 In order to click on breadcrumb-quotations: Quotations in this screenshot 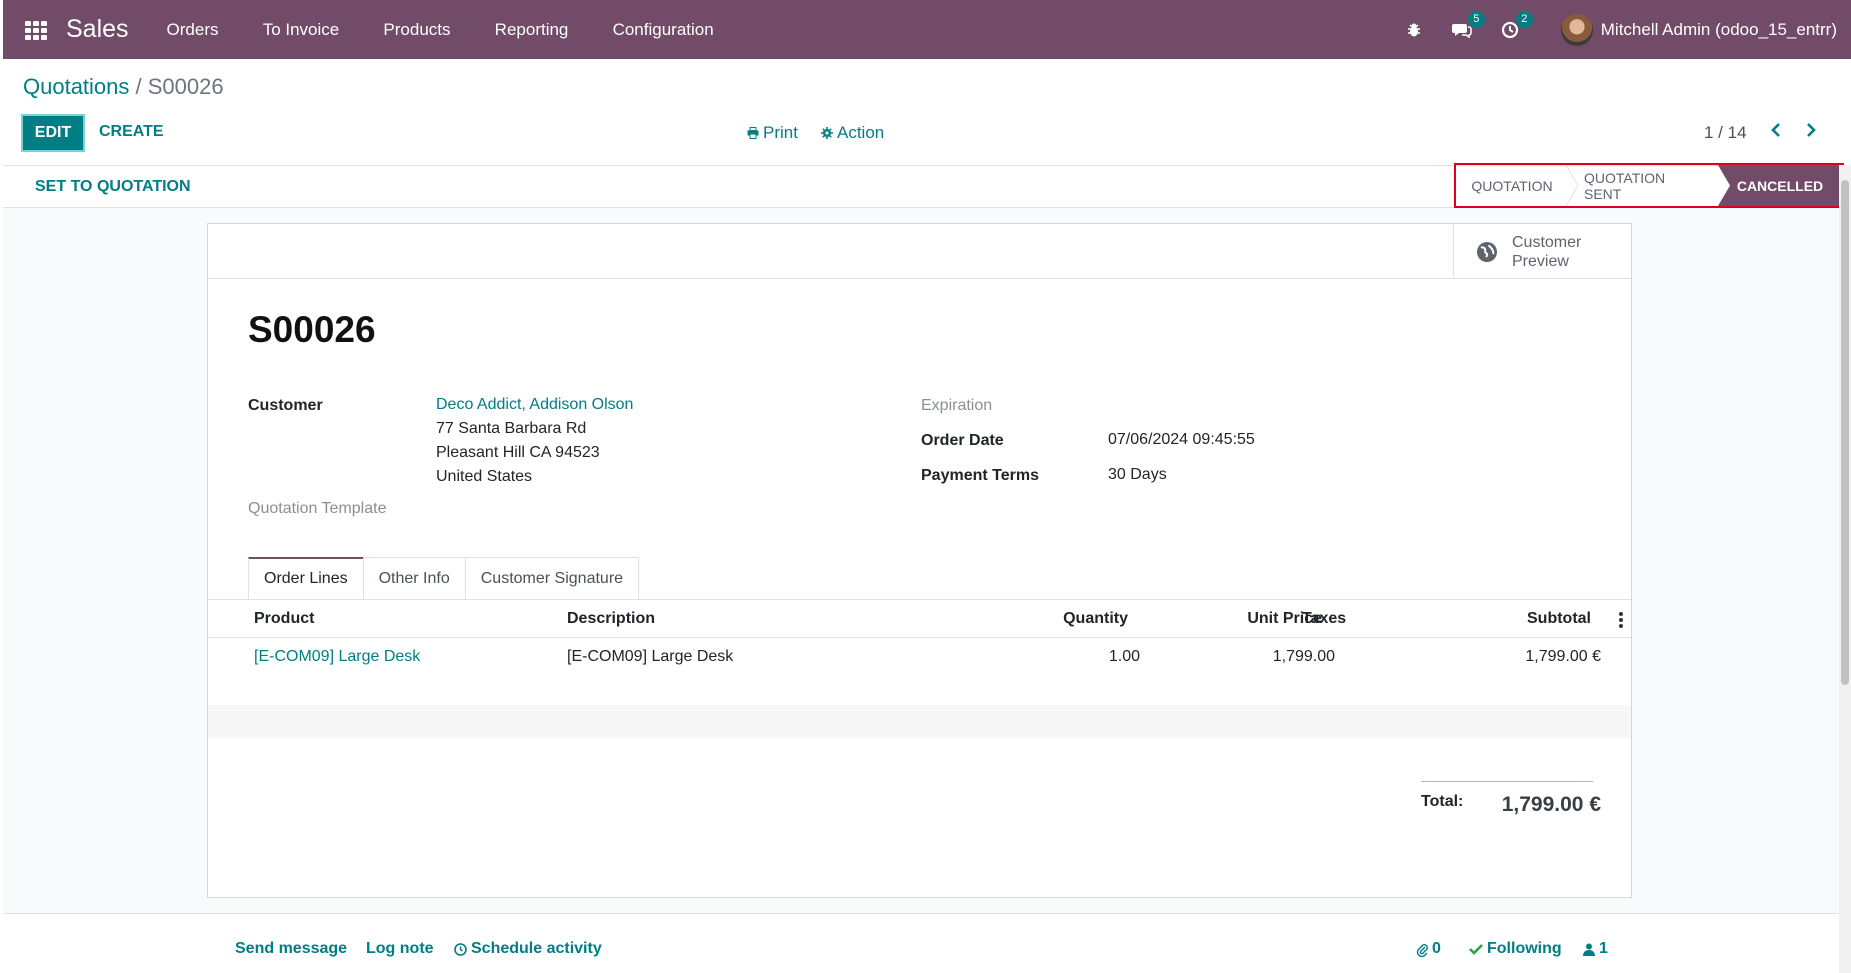, I will do `click(76, 86)`.